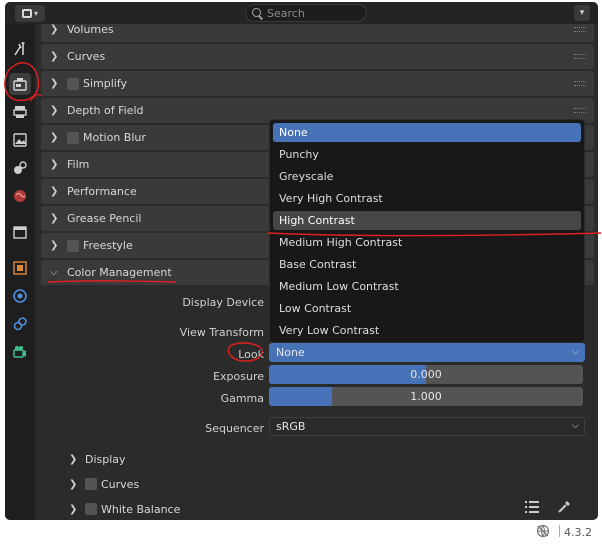 The image size is (602, 544). What do you see at coordinates (238, 376) in the screenshot?
I see `exposure-label: Exposure` at bounding box center [238, 376].